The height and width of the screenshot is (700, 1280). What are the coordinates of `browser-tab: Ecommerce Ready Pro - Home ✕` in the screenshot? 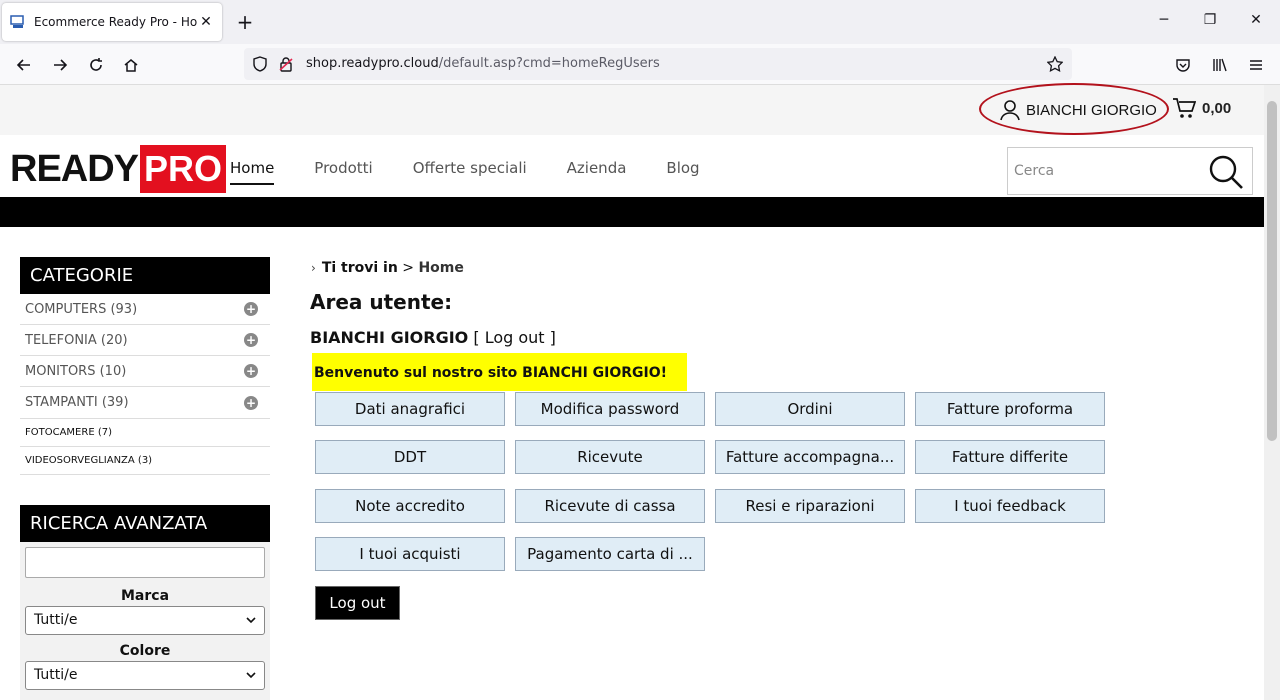 It's located at (112, 22).